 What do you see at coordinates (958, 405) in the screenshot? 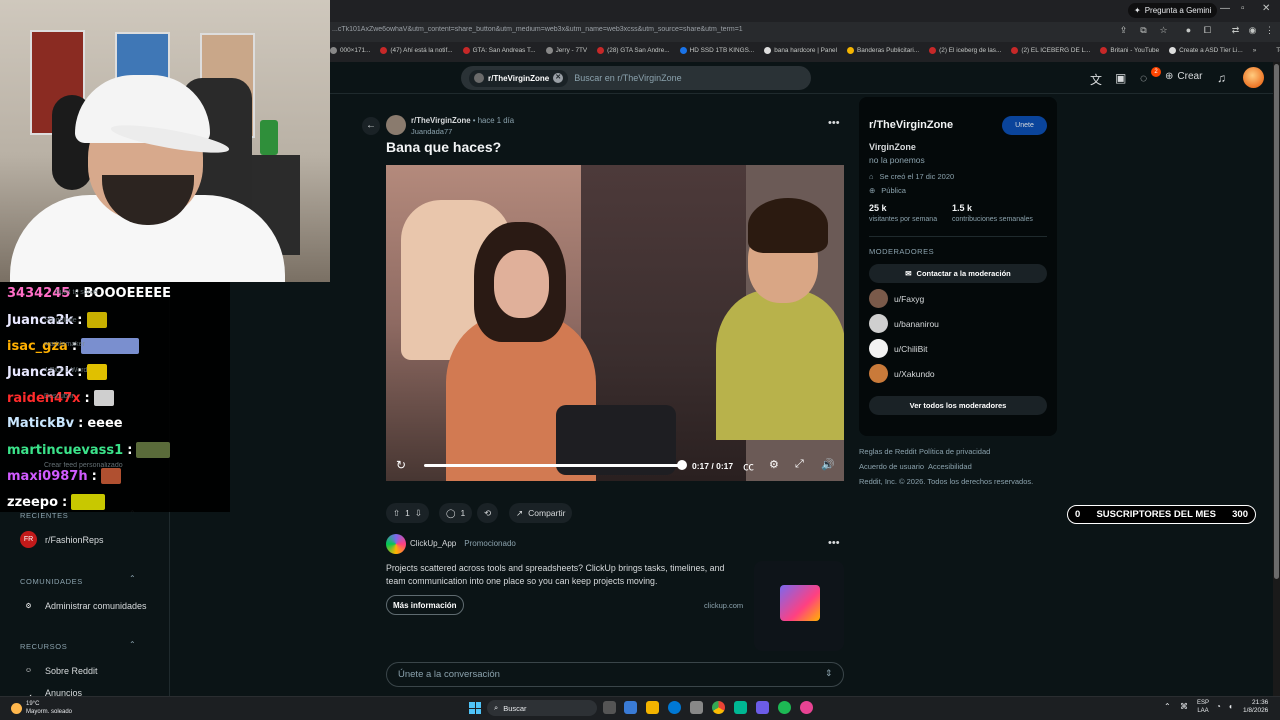
I see `view-all-mods-button: Ver todos los moderadores` at bounding box center [958, 405].